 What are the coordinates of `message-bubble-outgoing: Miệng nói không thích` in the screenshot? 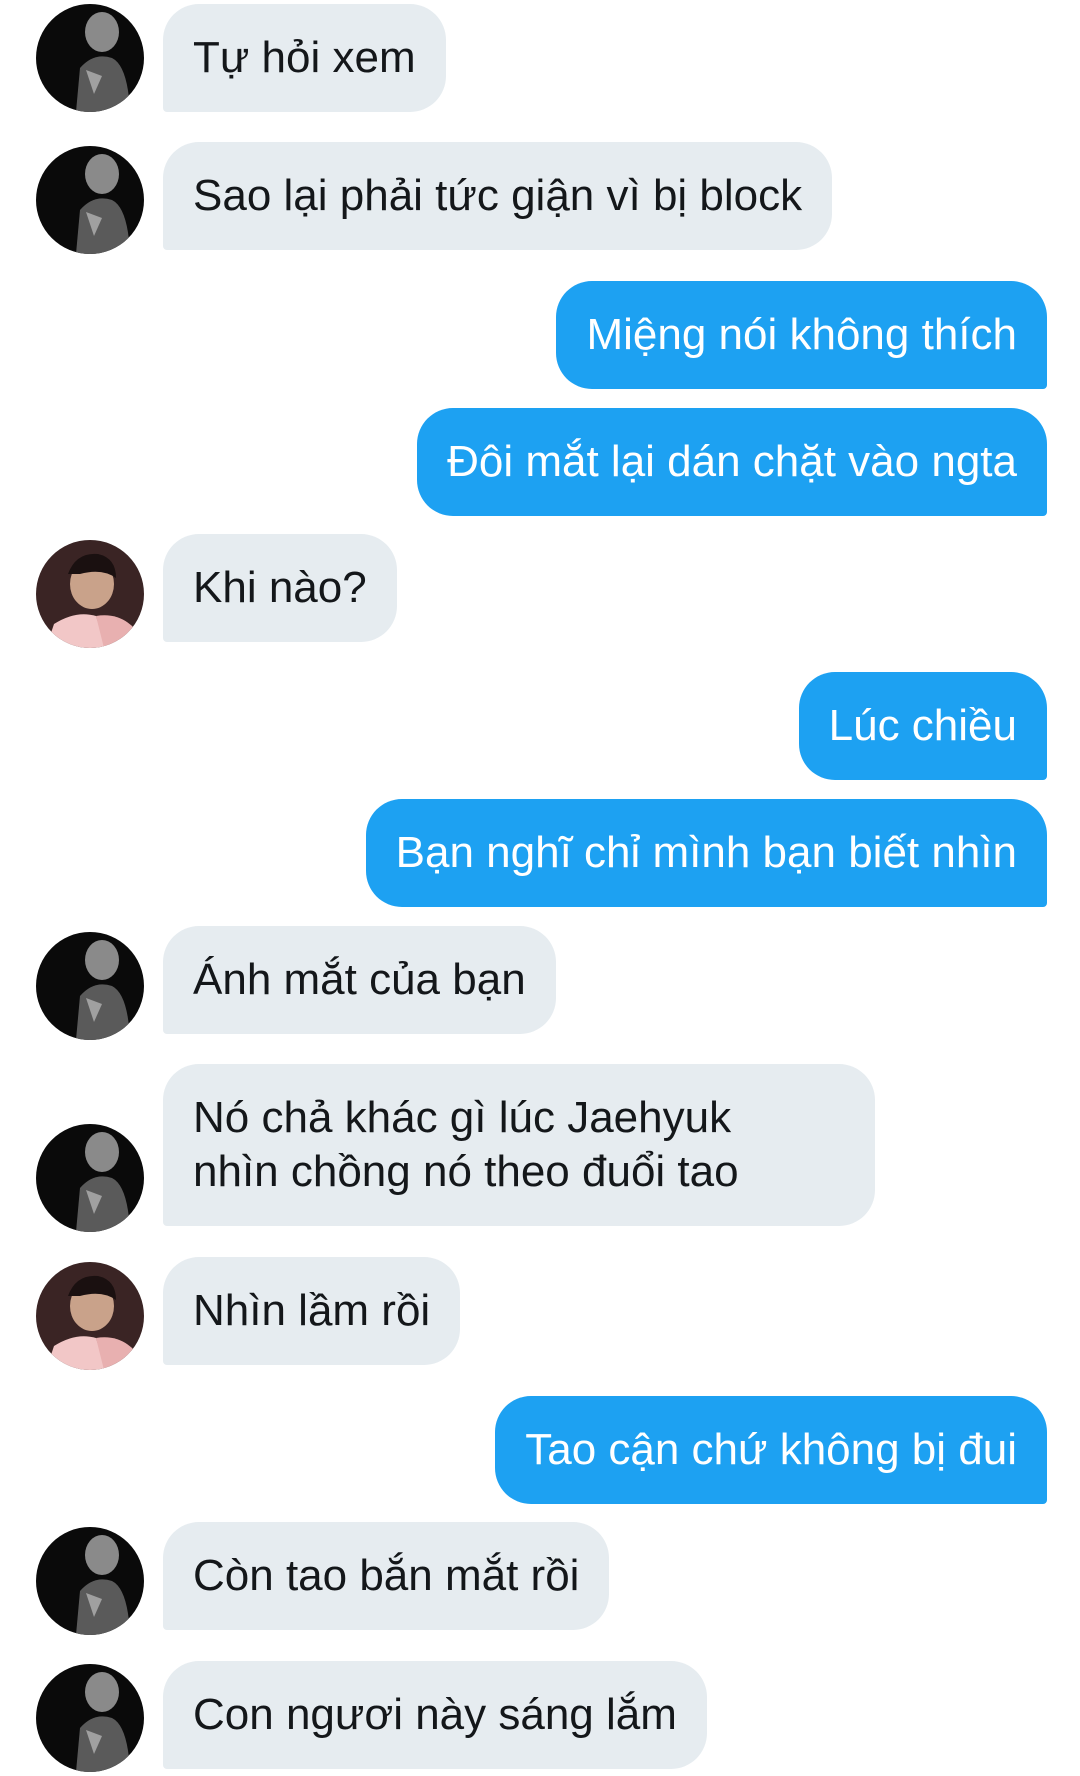 It's located at (801, 335).